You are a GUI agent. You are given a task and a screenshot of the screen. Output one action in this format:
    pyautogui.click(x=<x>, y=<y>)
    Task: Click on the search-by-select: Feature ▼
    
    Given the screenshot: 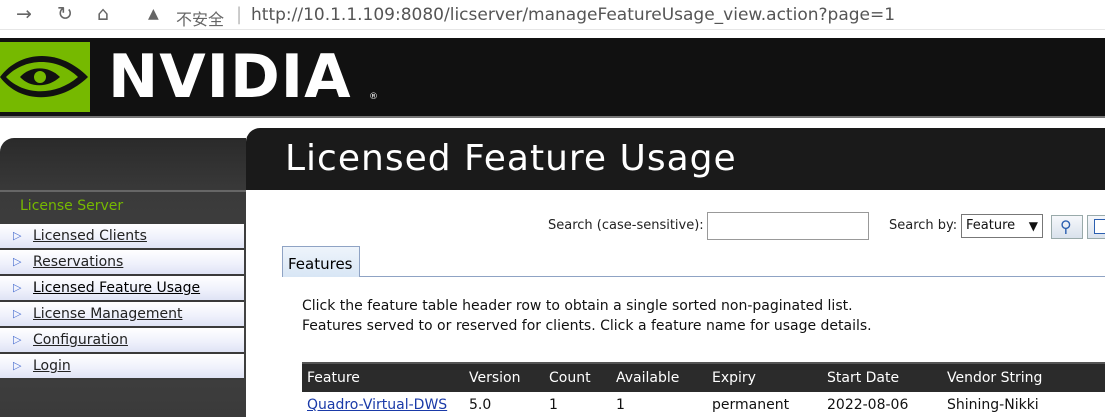 What is the action you would take?
    pyautogui.click(x=1002, y=226)
    